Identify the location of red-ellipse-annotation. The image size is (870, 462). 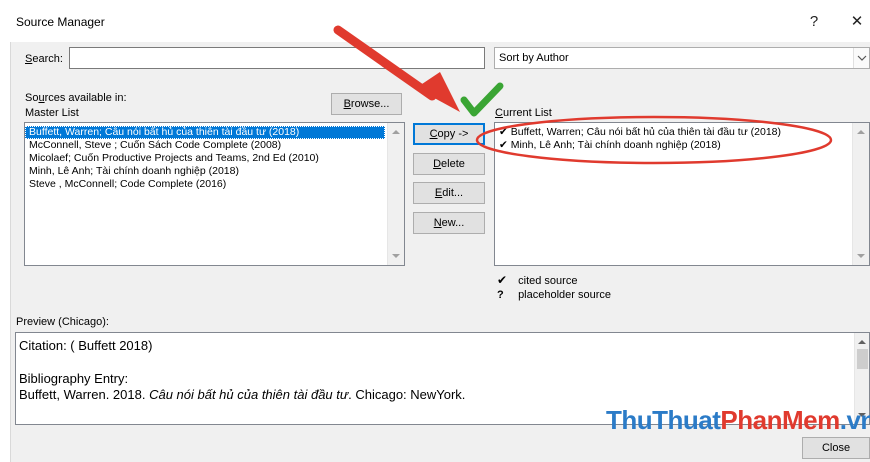
(654, 140).